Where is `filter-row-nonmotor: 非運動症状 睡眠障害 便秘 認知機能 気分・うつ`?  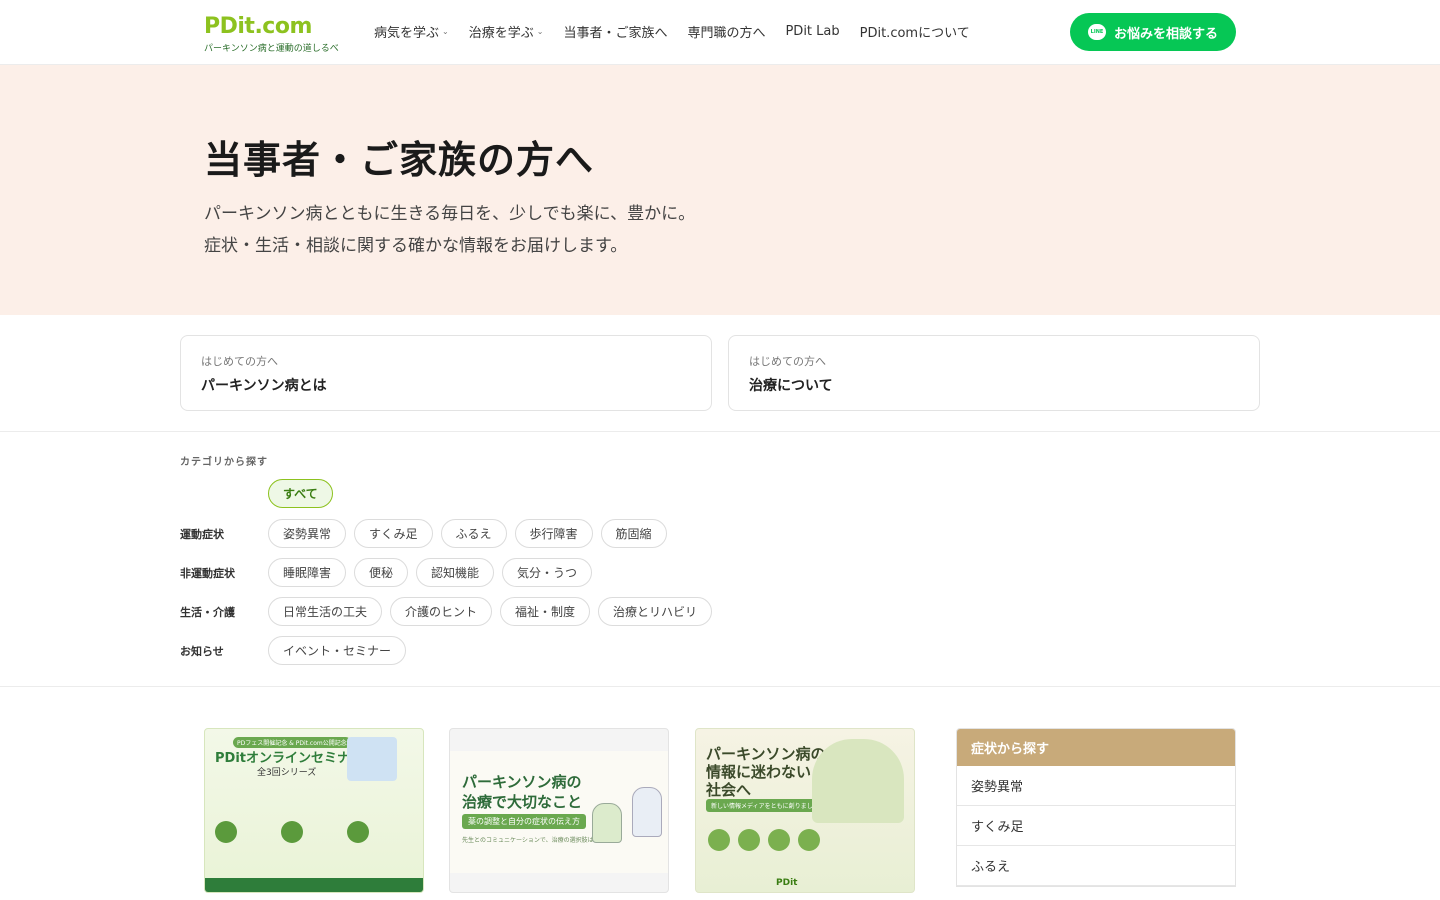
filter-row-nonmotor: 非運動症状 睡眠障害 便秘 認知機能 気分・うつ is located at coordinates (386, 572).